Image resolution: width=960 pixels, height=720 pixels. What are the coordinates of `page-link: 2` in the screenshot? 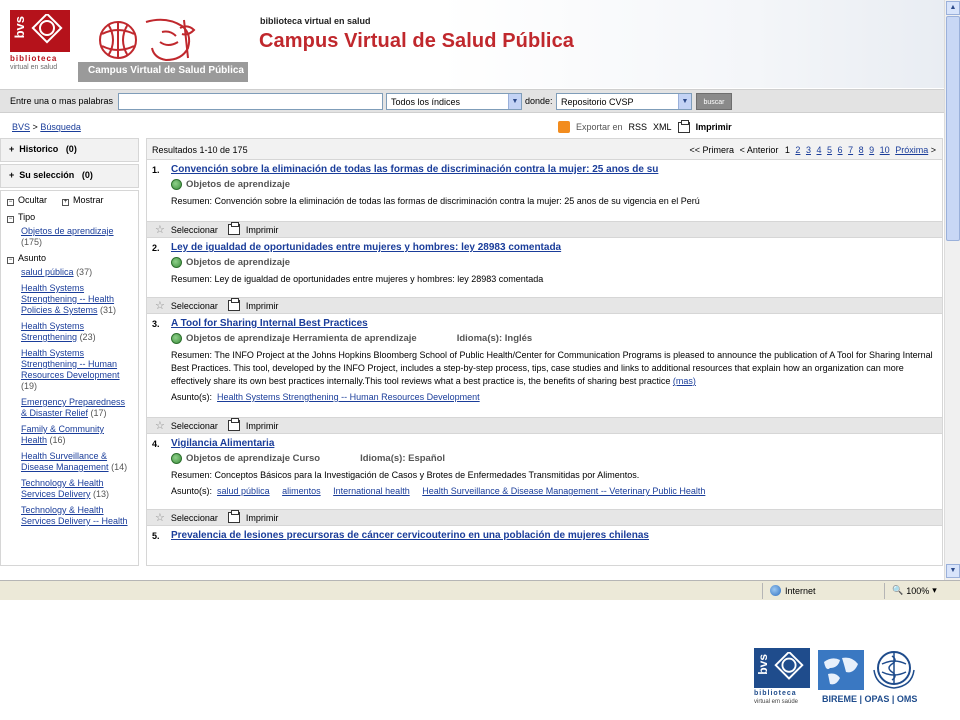 It's located at (797, 150).